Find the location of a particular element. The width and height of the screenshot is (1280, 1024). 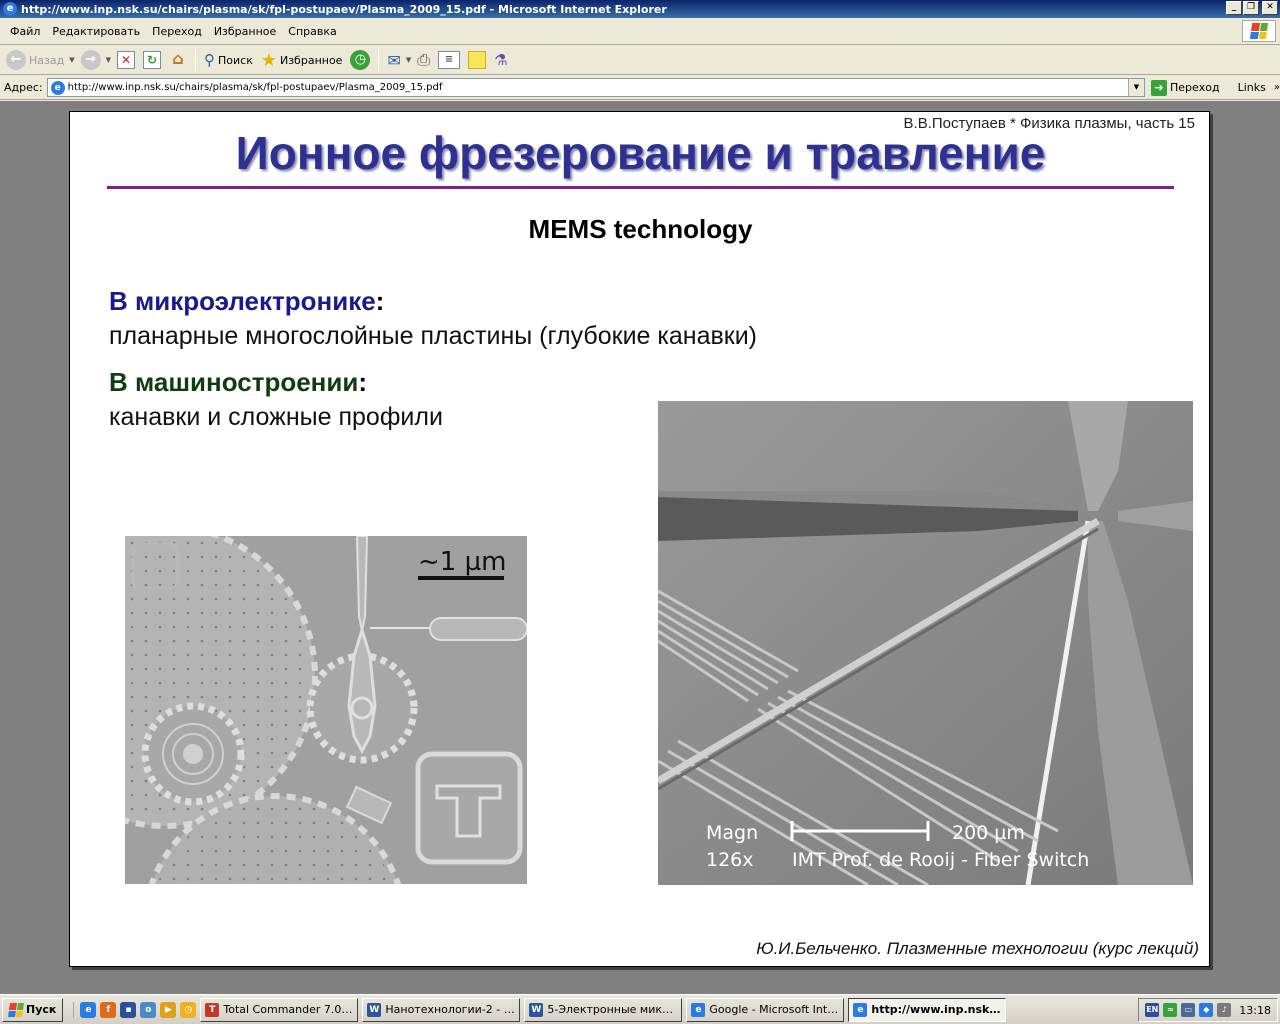

home-icon: ⌂ is located at coordinates (178, 58).